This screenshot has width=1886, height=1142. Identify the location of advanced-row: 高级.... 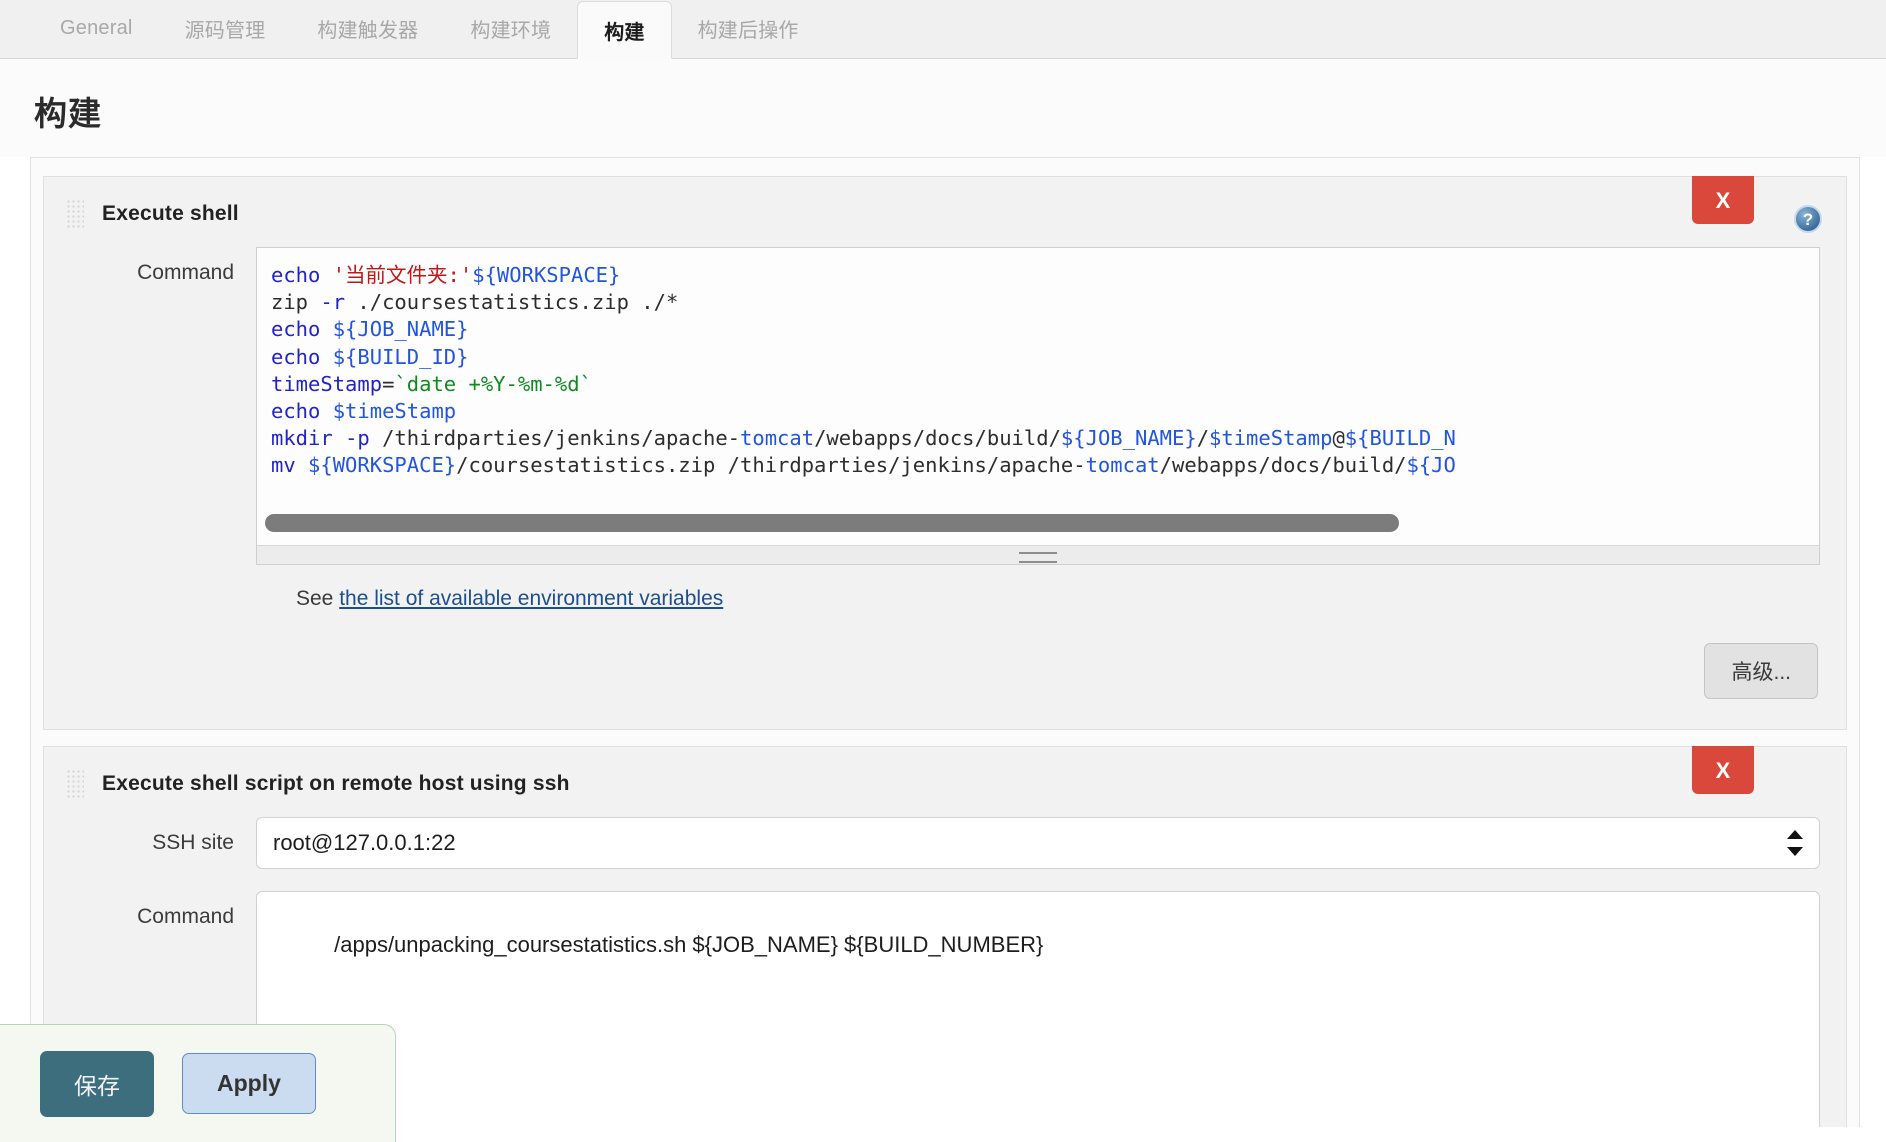
(945, 670).